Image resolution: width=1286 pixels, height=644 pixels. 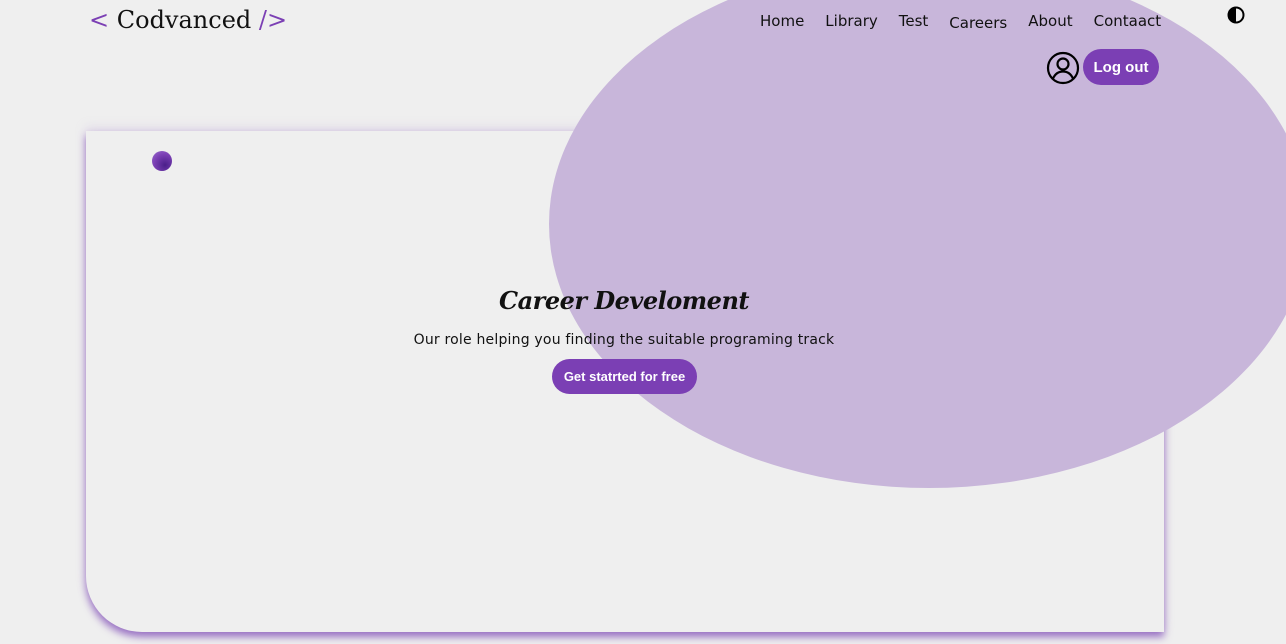 What do you see at coordinates (1050, 21) in the screenshot?
I see `nav-about: About` at bounding box center [1050, 21].